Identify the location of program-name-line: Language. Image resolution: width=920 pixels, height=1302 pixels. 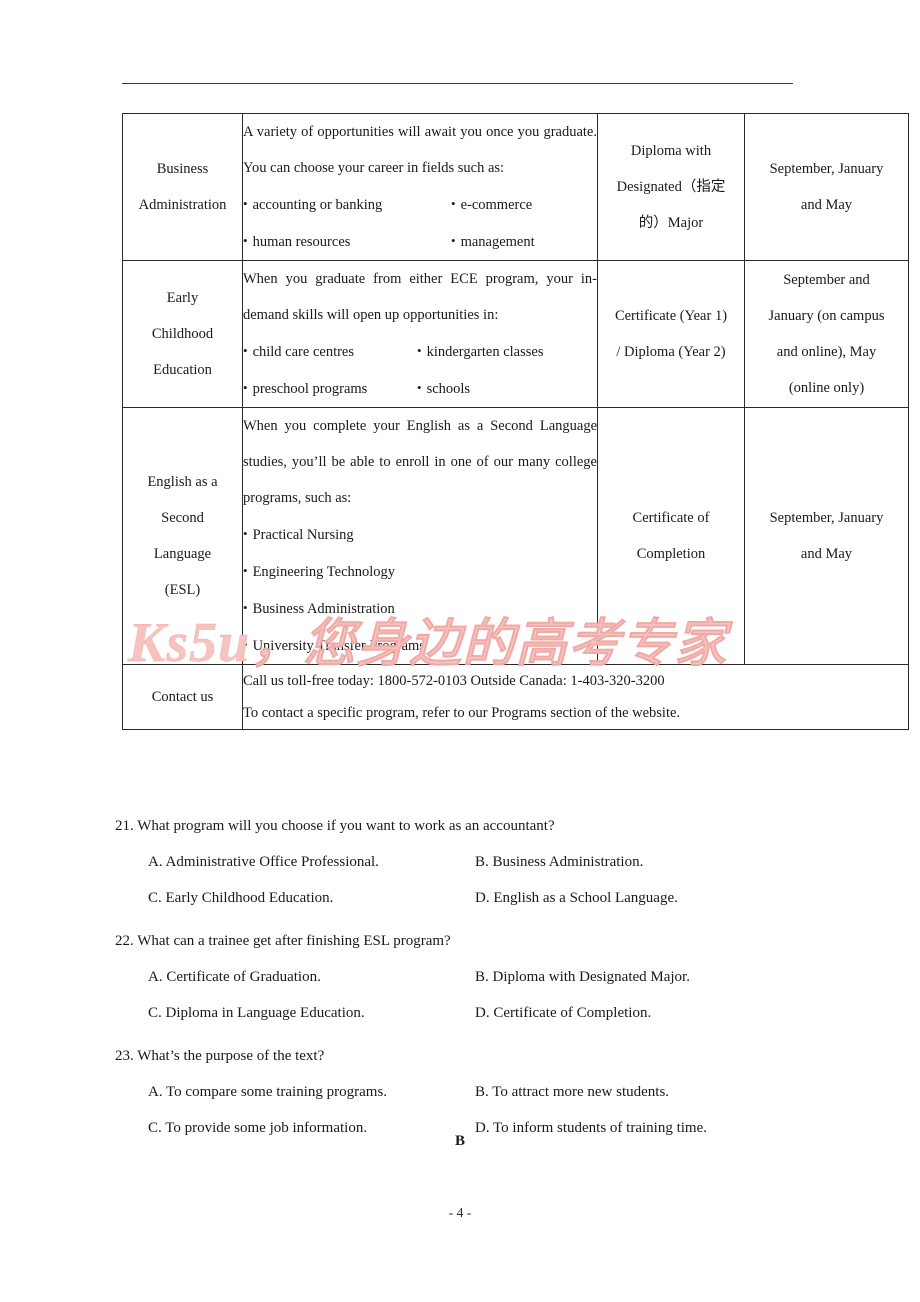
(182, 554).